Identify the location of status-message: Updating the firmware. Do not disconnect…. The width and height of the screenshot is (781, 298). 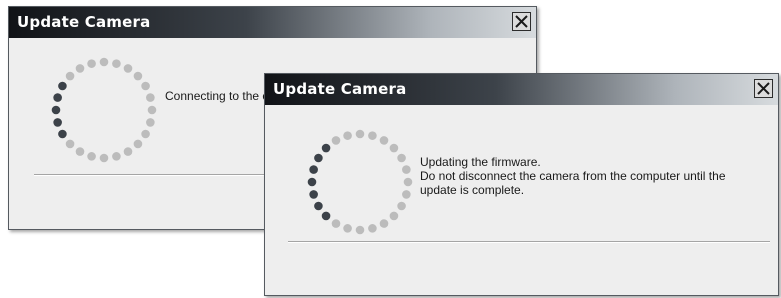
(573, 176).